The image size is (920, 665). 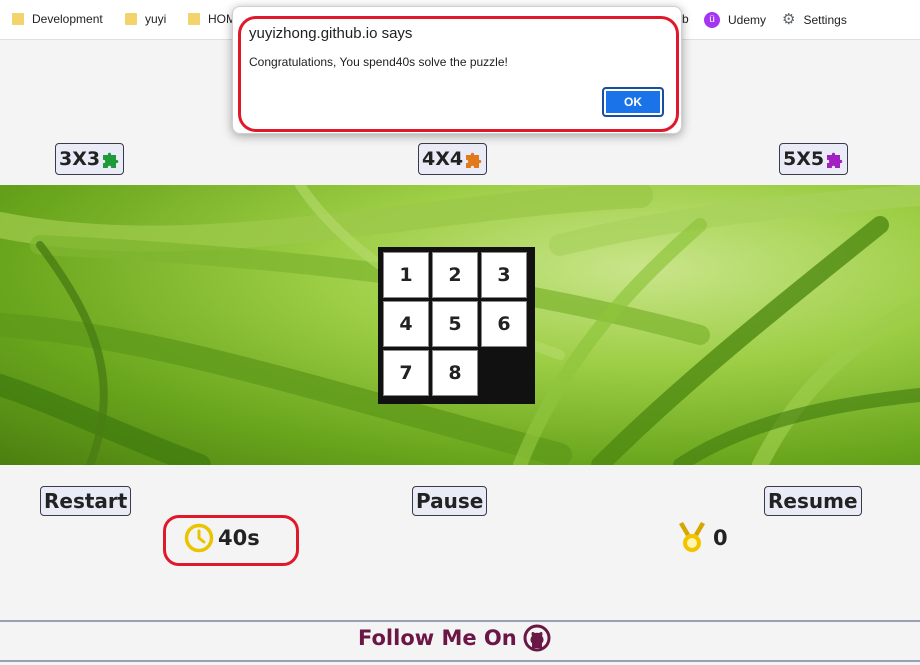 I want to click on size-label: 3X3, so click(x=80, y=159).